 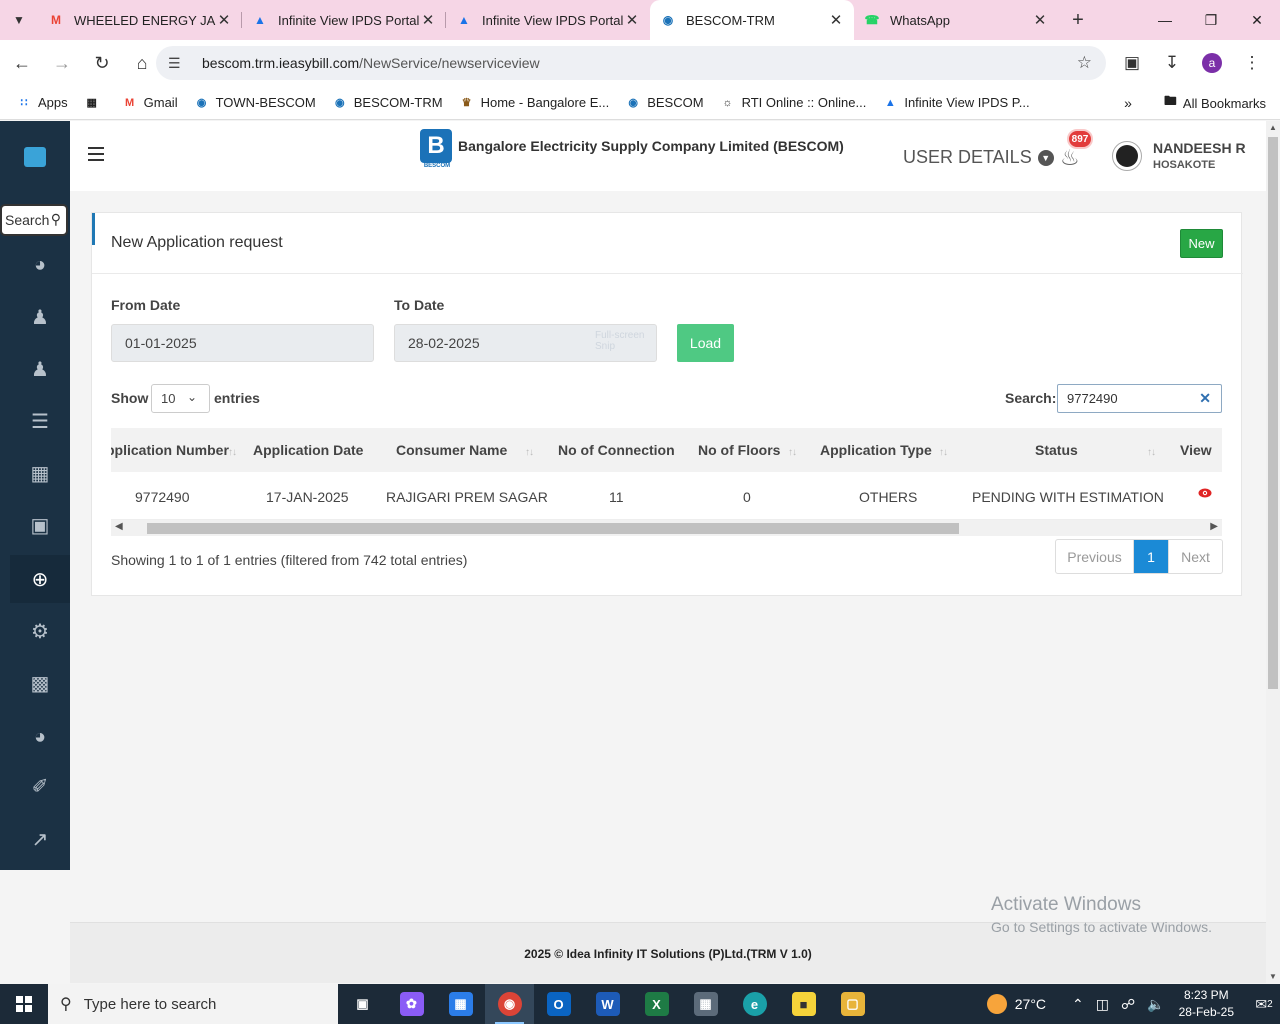 I want to click on scroll-up-icon: ▲, so click(x=1273, y=127).